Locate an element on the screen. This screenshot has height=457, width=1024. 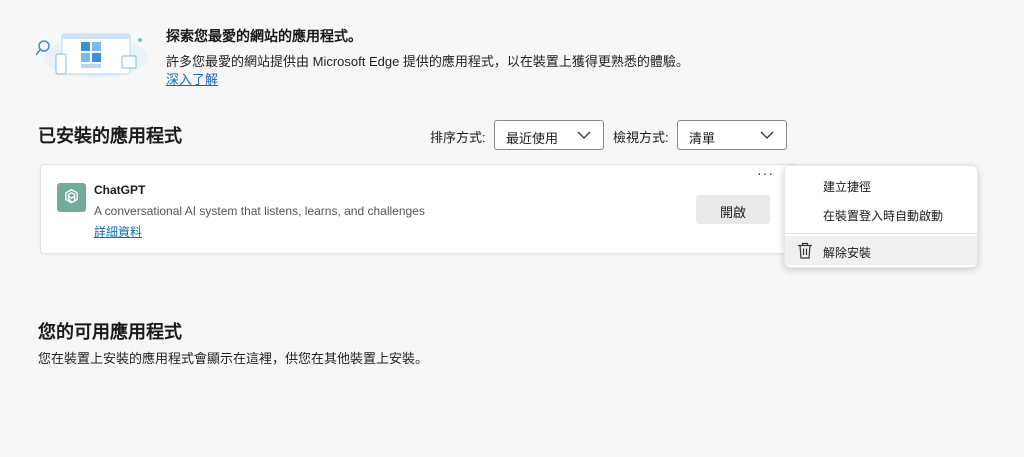
app-context-menu: 建立捷徑 在裝置登入時自動啟動 解除安裝 is located at coordinates (881, 216).